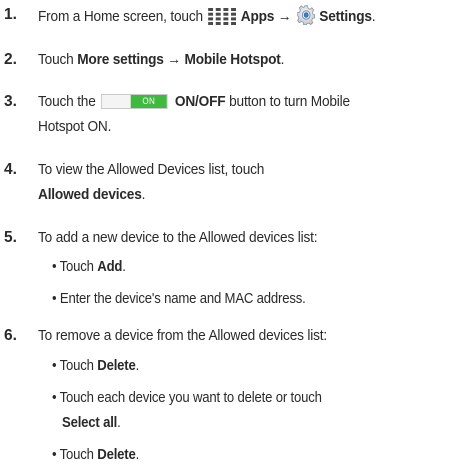  I want to click on step-6-bullet-2-line-2: Select all., so click(91, 423).